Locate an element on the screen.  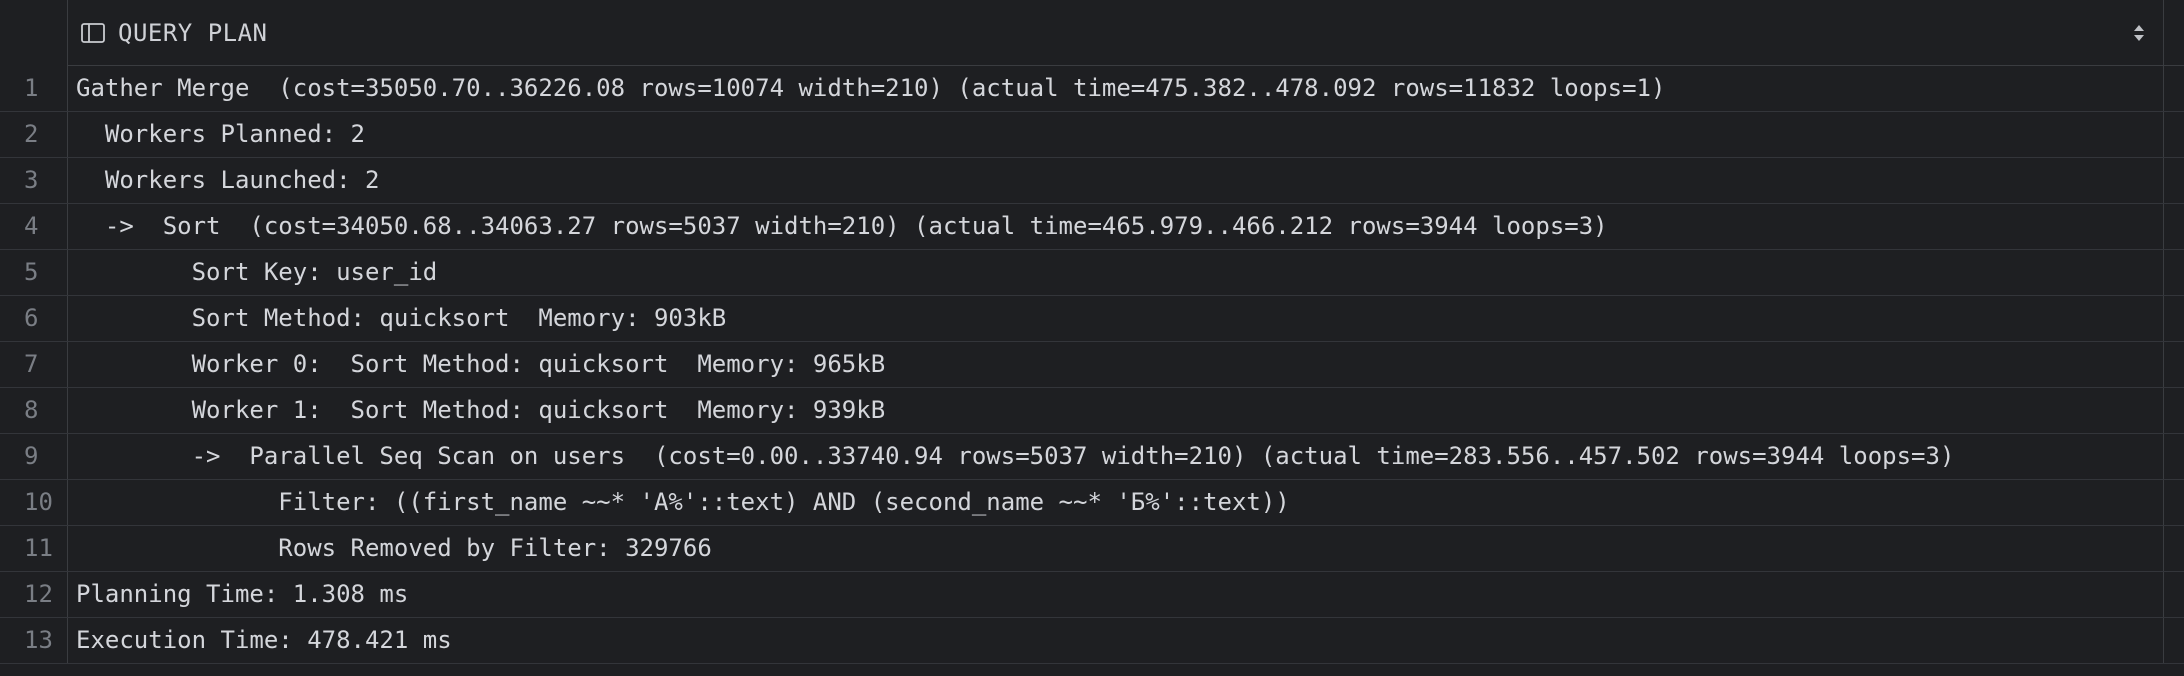
table-row: 6 Sort Method: quicksort Memory: 903kB is located at coordinates (1092, 319).